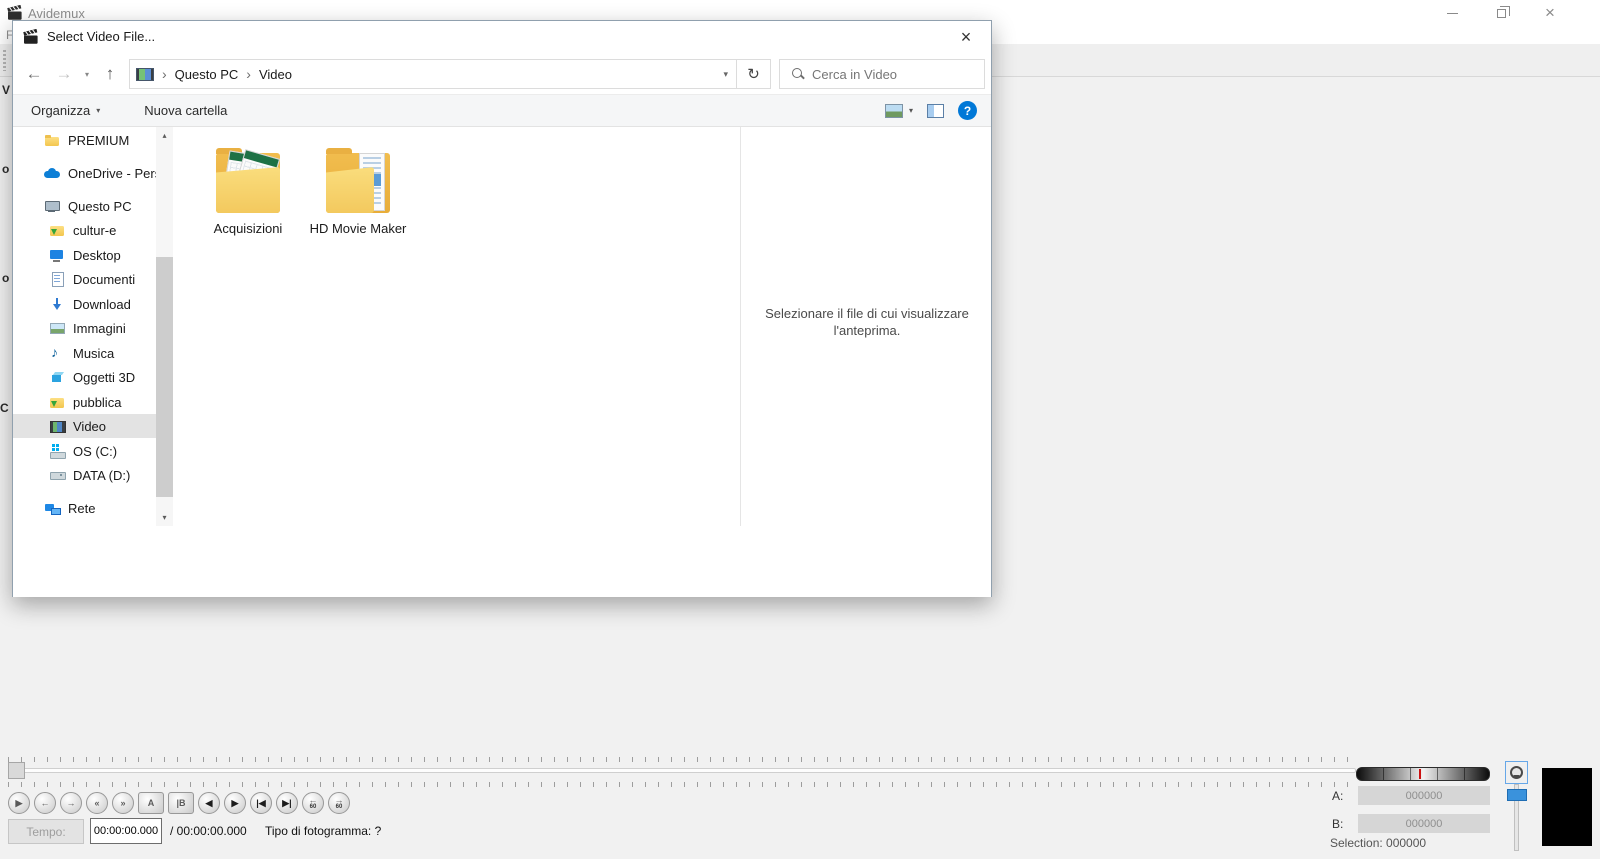 Image resolution: width=1600 pixels, height=859 pixels. I want to click on scroll-down-button: ▾, so click(164, 517).